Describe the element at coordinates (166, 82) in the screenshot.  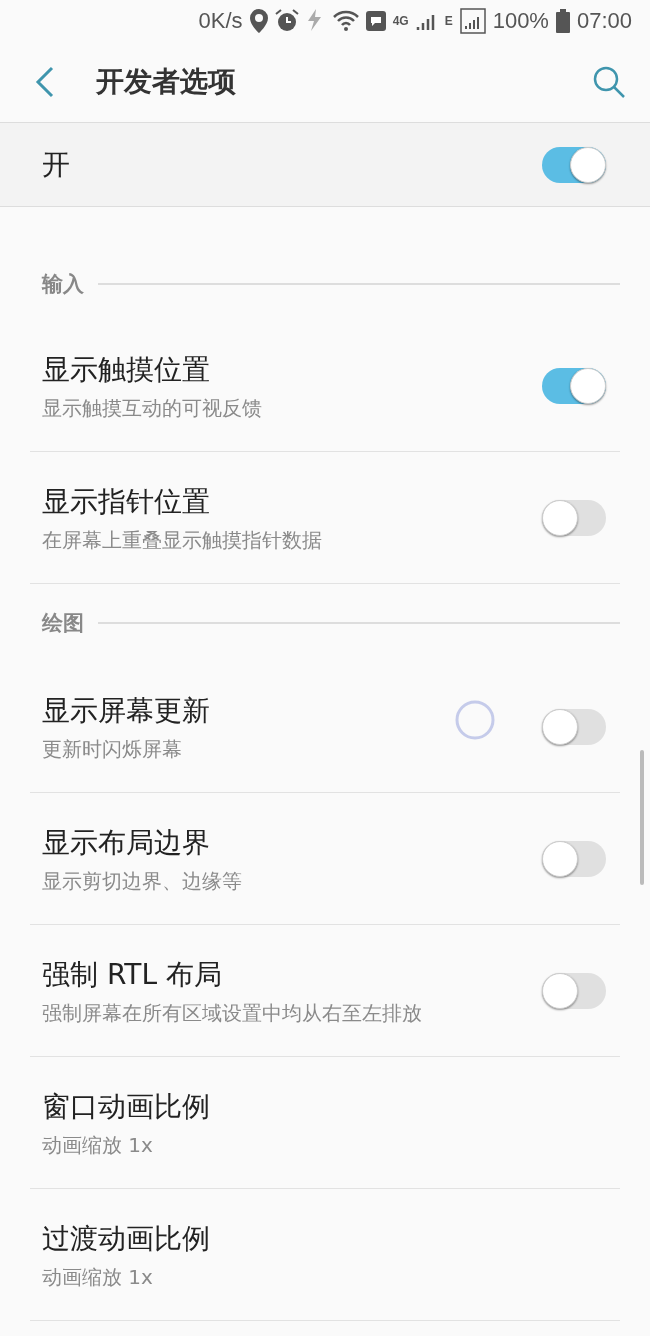
I see `page-title: 开发者选项` at that location.